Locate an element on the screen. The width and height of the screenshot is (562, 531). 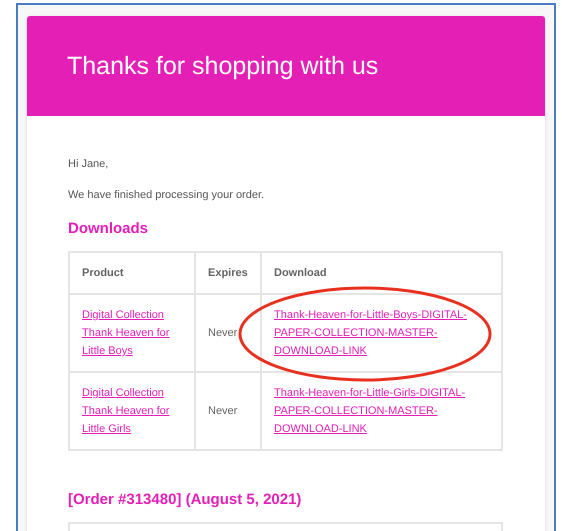
greeting-text: Hi Jane, is located at coordinates (89, 164).